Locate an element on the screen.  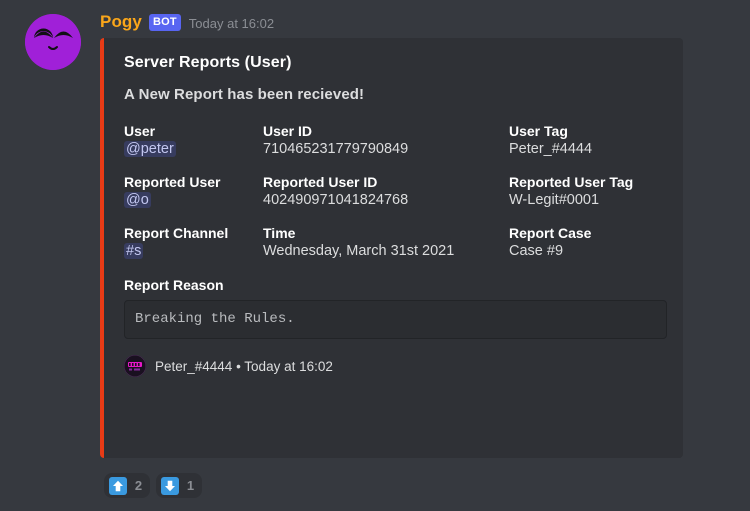
message-header: Pogy BOT Today at 16:02 is located at coordinates (425, 22).